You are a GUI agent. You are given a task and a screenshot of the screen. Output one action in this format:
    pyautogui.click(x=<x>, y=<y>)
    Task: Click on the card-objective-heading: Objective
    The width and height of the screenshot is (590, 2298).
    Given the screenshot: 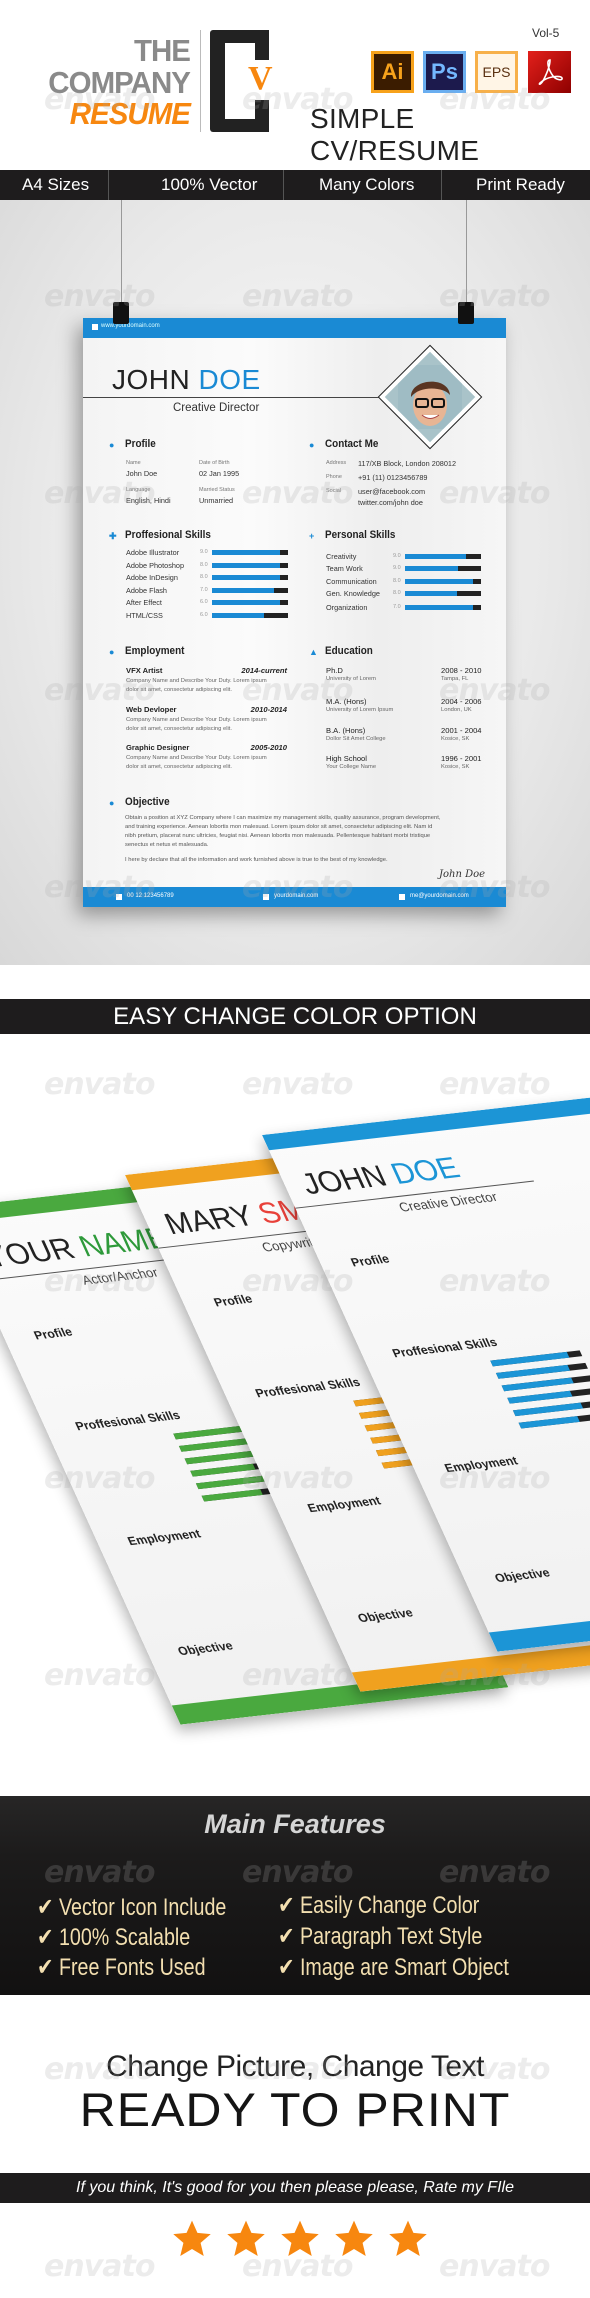 What is the action you would take?
    pyautogui.click(x=205, y=1648)
    